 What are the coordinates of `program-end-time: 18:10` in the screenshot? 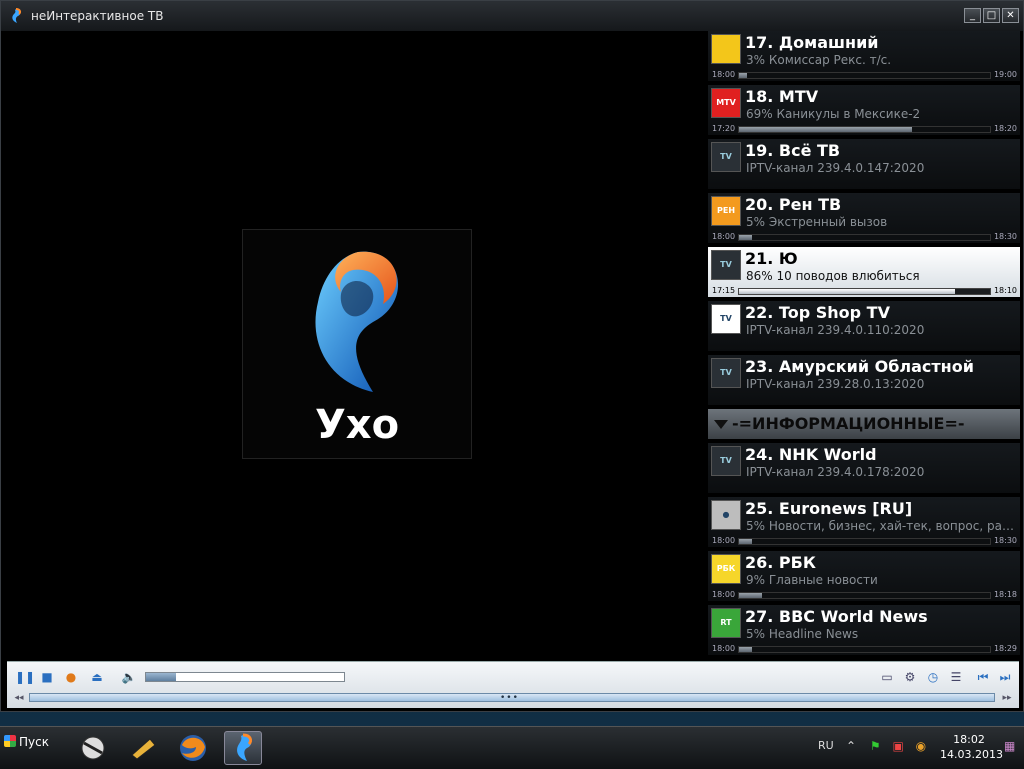 It's located at (1005, 290).